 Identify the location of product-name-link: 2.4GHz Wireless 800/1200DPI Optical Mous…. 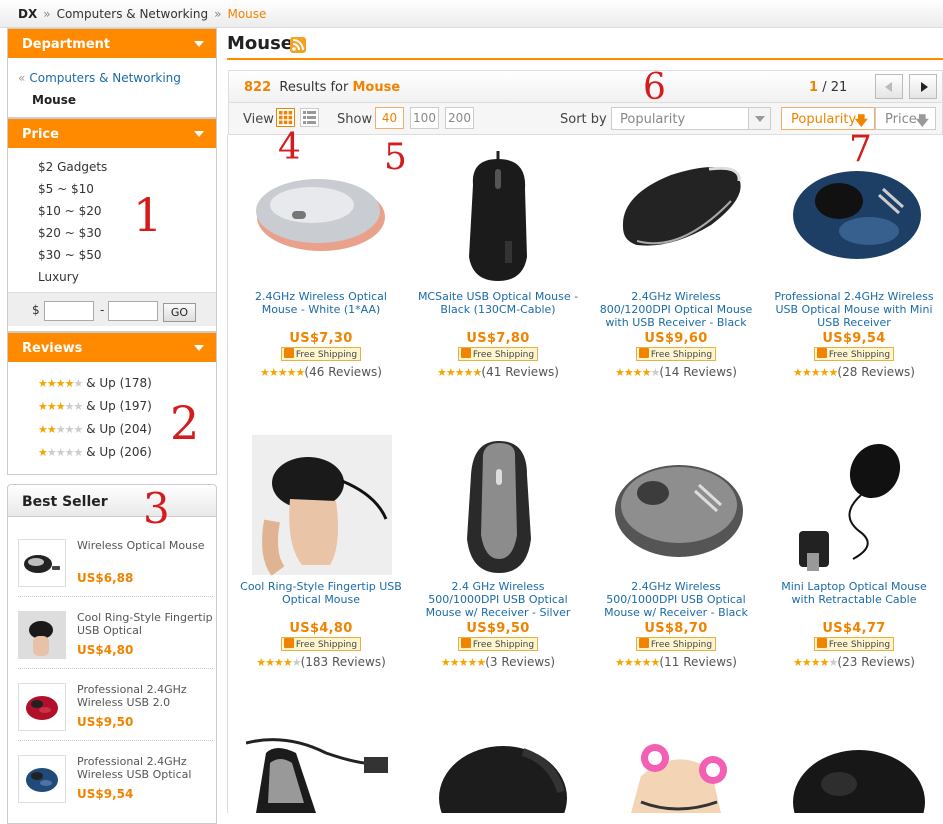
(676, 310).